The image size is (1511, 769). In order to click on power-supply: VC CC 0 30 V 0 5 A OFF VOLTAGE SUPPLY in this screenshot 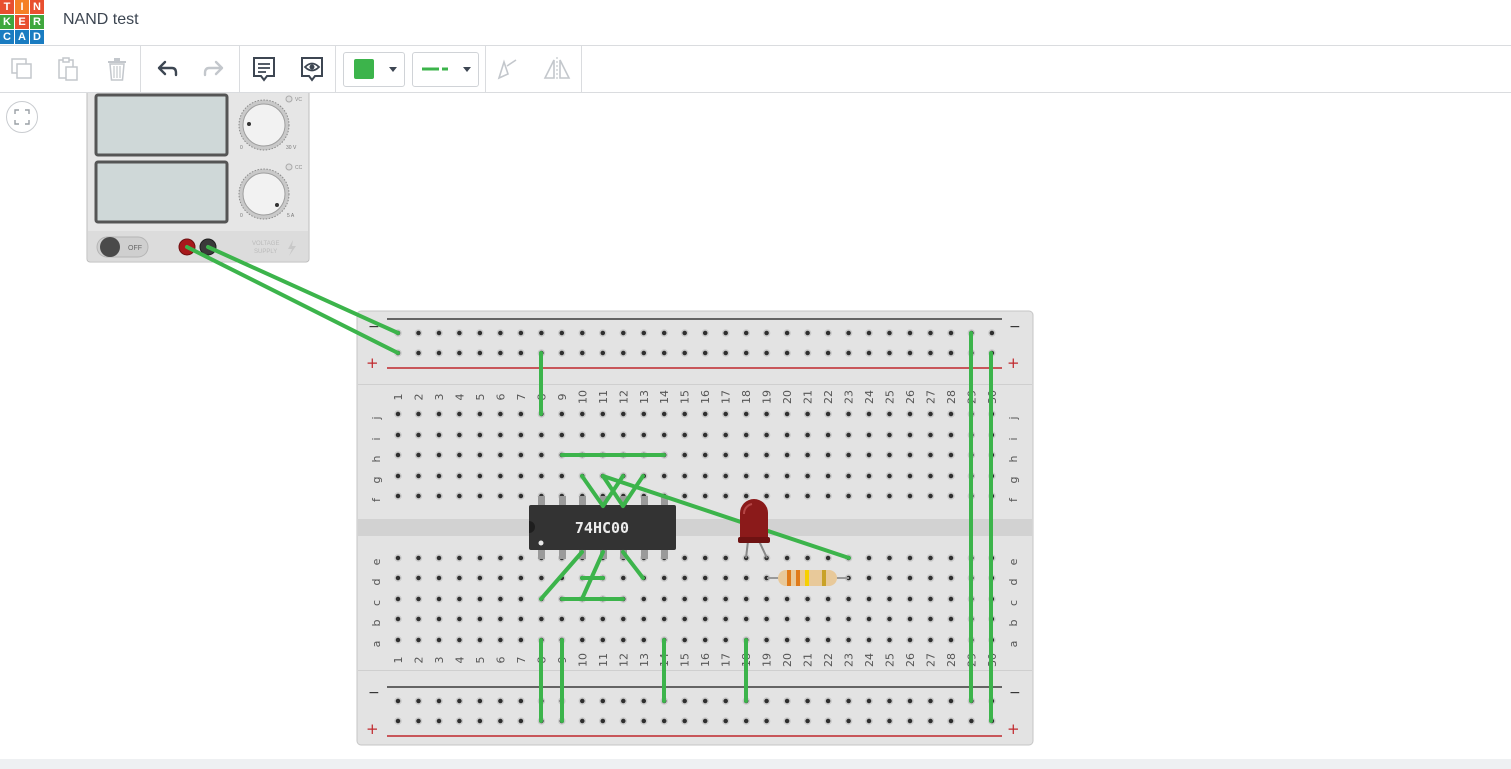, I will do `click(198, 178)`.